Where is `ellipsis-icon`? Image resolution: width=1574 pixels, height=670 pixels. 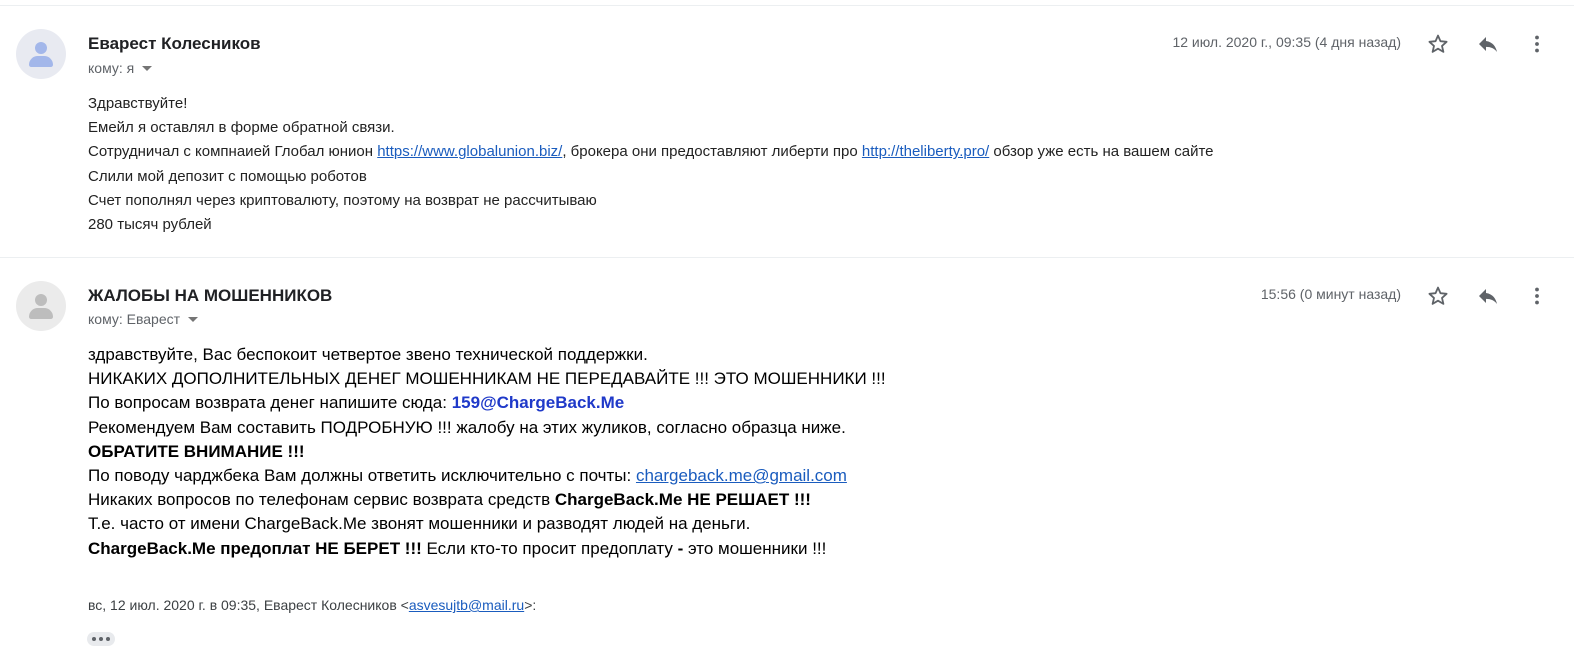
ellipsis-icon is located at coordinates (94, 639).